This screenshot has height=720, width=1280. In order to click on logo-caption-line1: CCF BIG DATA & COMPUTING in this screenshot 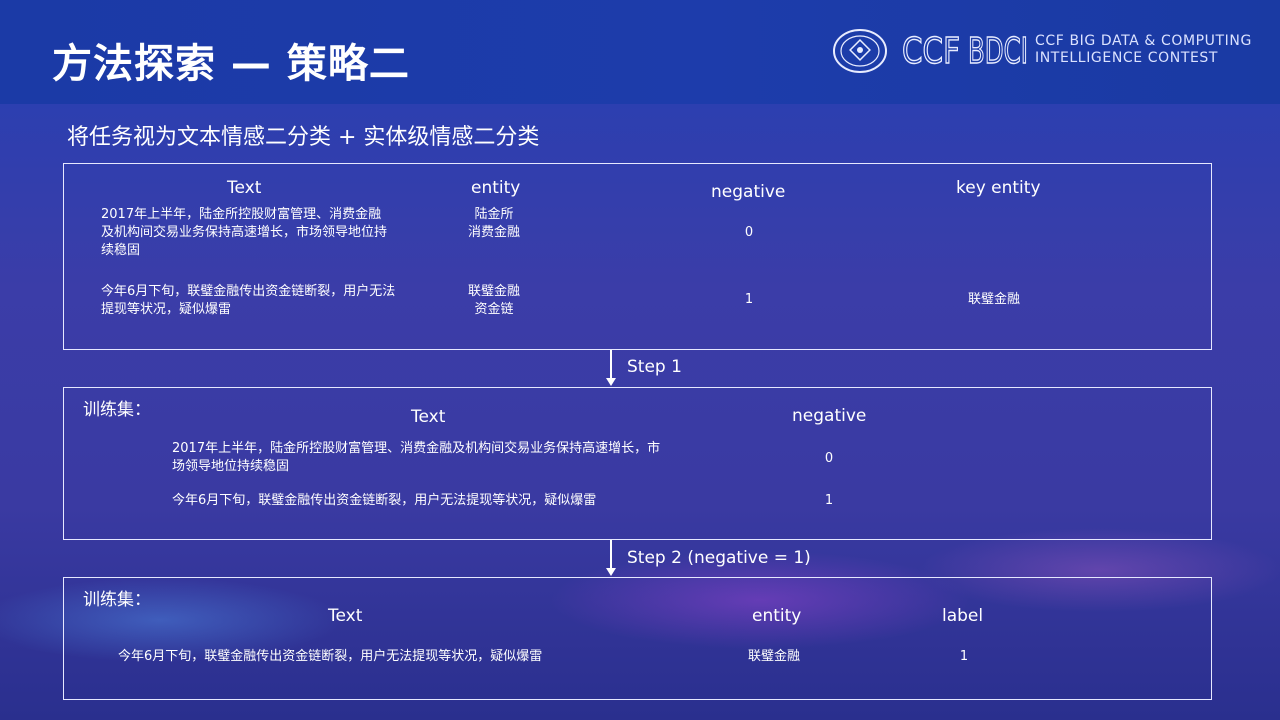, I will do `click(1143, 41)`.